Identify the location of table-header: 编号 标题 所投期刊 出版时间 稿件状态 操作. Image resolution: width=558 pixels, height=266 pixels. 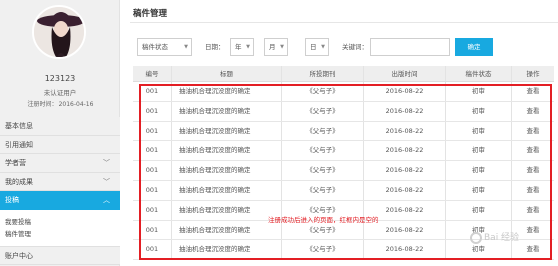
(343, 74).